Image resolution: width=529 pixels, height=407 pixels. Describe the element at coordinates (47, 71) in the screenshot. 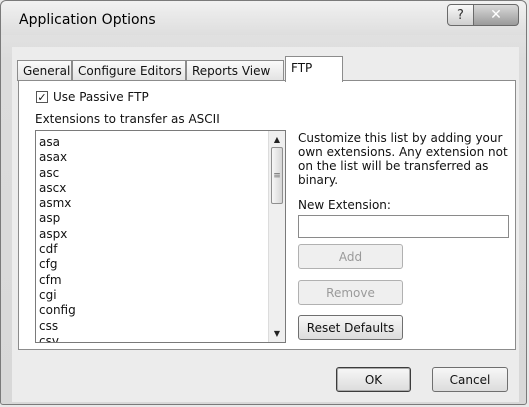

I see `tab-general-label: General` at that location.